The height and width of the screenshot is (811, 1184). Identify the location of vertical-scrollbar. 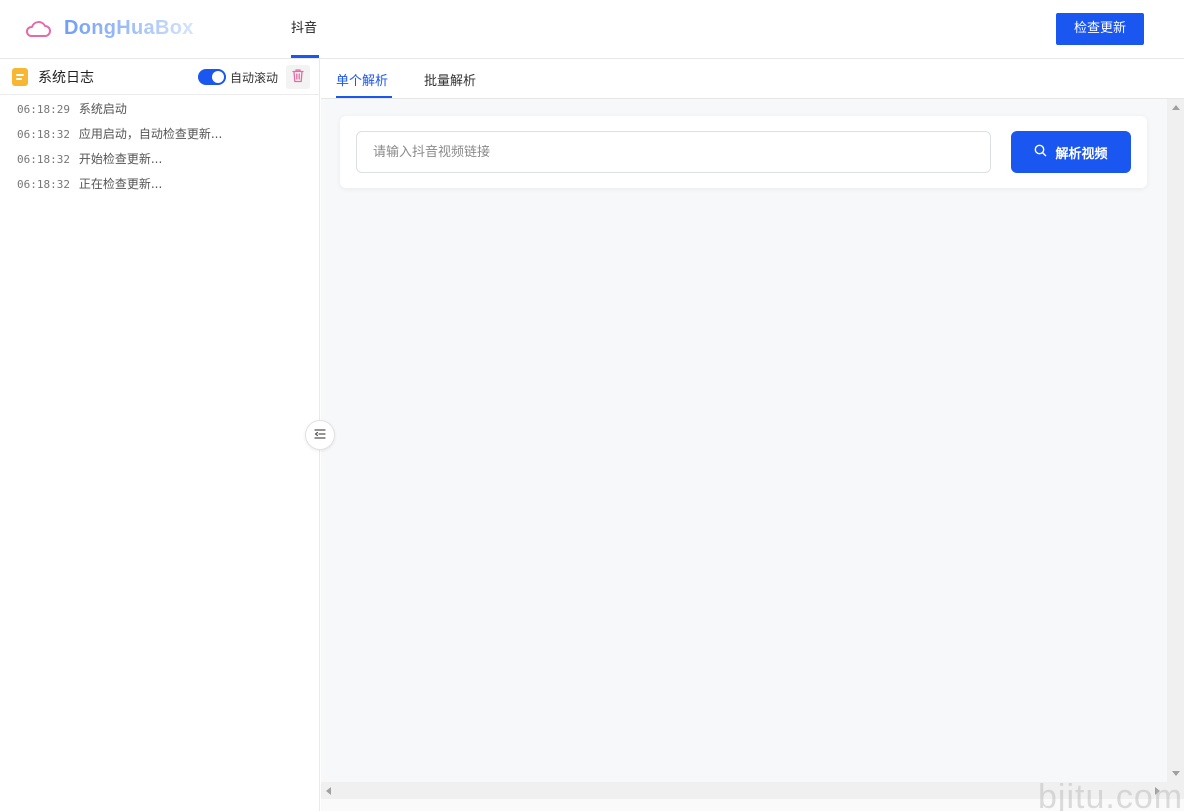
(1175, 440).